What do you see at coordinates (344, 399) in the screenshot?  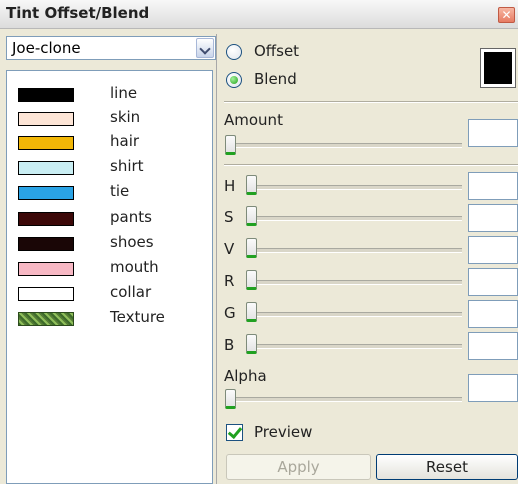 I see `alpha-slider-track` at bounding box center [344, 399].